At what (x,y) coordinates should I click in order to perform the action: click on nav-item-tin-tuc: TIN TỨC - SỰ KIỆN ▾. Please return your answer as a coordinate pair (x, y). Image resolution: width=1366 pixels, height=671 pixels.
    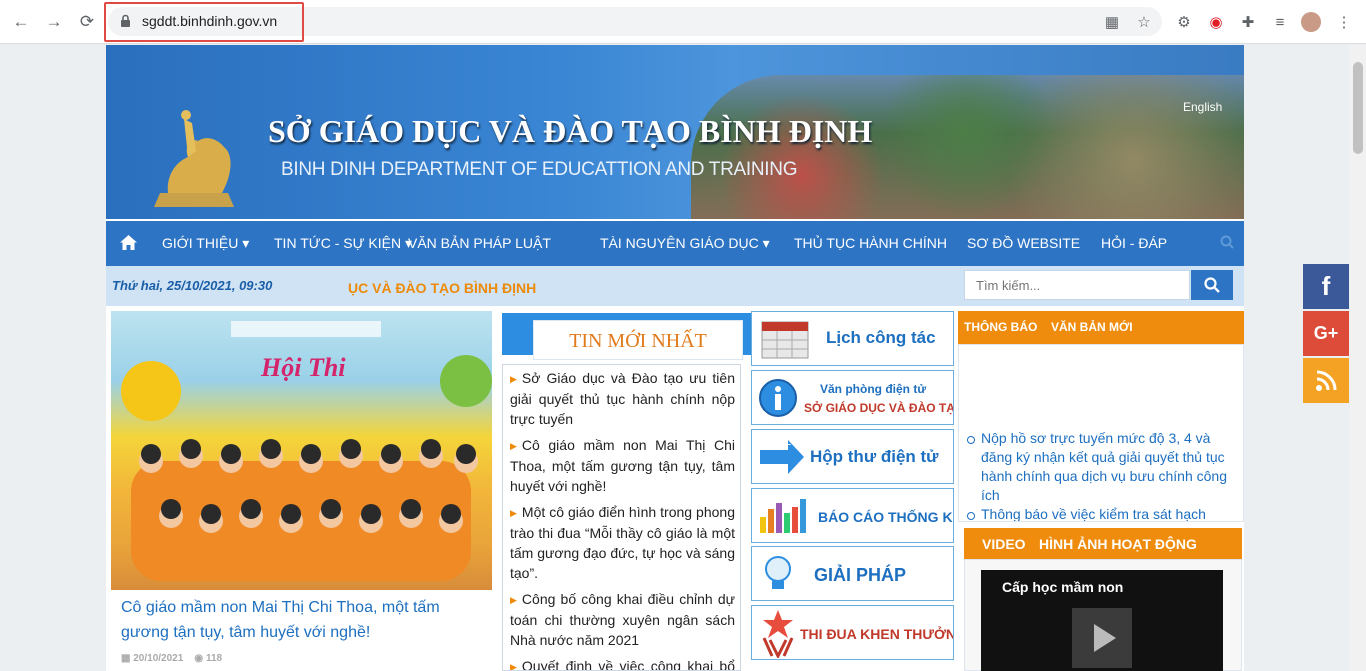
    Looking at the image, I should click on (343, 243).